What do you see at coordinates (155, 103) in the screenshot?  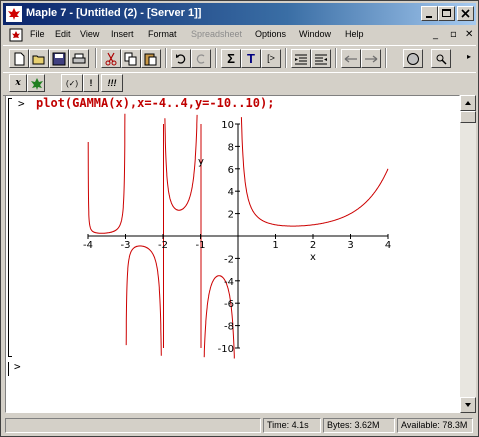 I see `maple-command: plot(GAMMA(x),x=-4..4,y=-10..10);` at bounding box center [155, 103].